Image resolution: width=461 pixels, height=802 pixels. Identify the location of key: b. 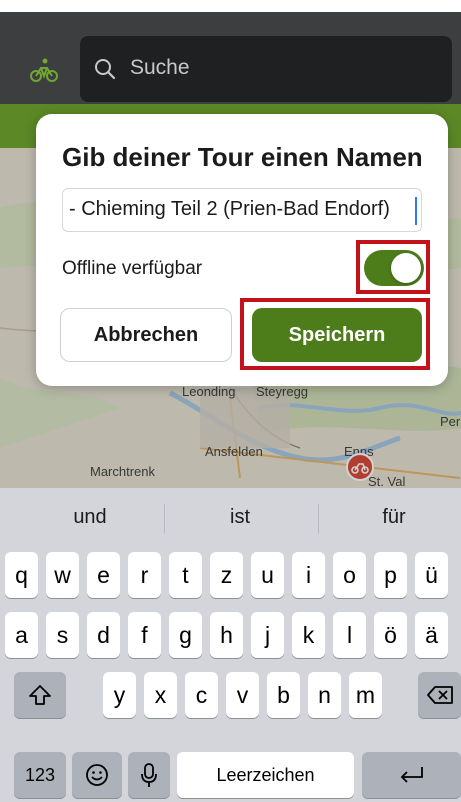
(283, 695).